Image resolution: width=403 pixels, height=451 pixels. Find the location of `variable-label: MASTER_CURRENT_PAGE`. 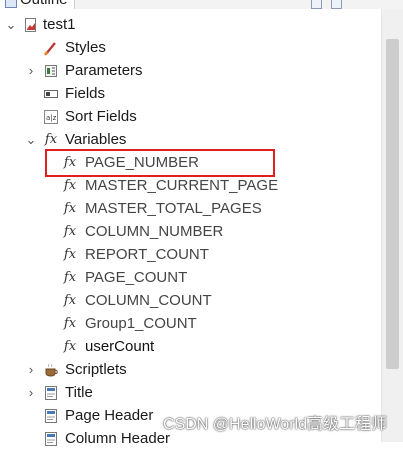

variable-label: MASTER_CURRENT_PAGE is located at coordinates (182, 185).